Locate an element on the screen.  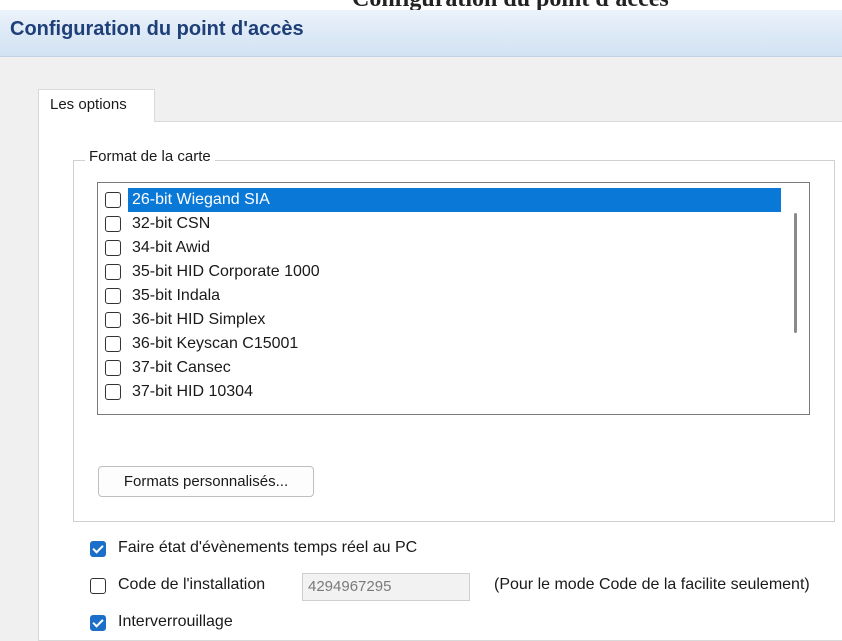
card-format-item: 37-bit HID 10304 is located at coordinates (443, 392).